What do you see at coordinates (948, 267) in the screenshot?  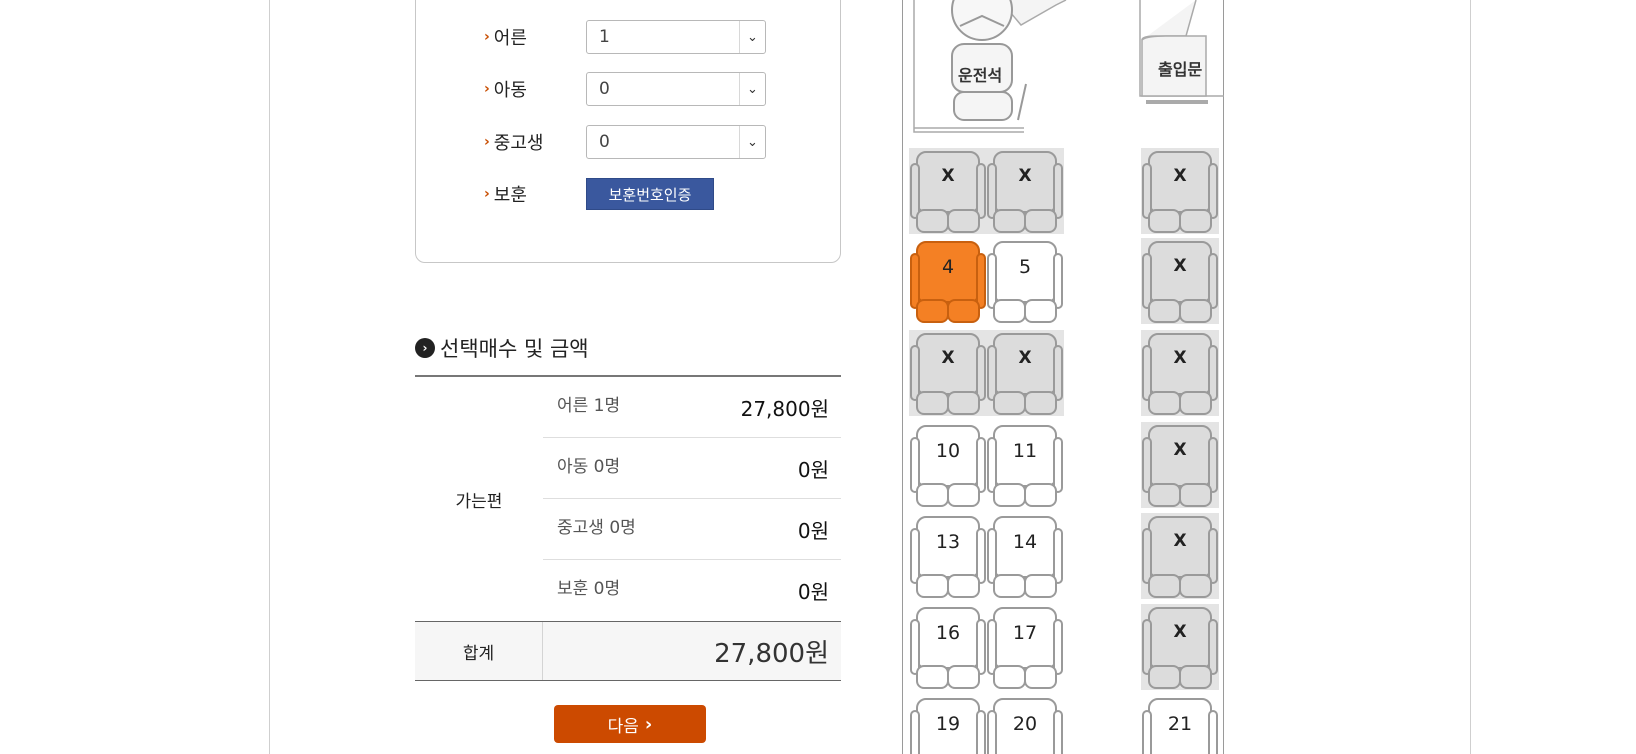 I see `seat-number: 4` at bounding box center [948, 267].